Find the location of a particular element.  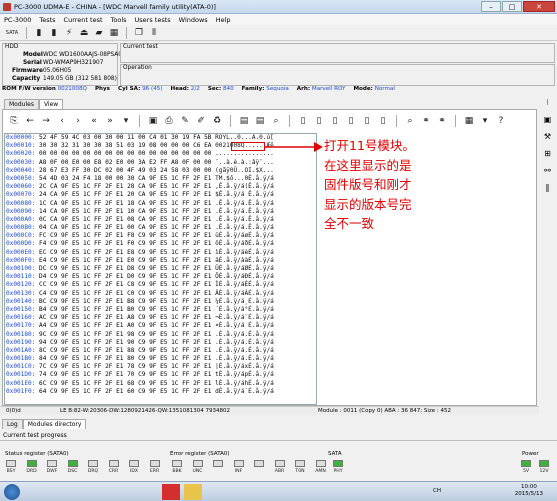

back-icon: ← is located at coordinates (30, 121).